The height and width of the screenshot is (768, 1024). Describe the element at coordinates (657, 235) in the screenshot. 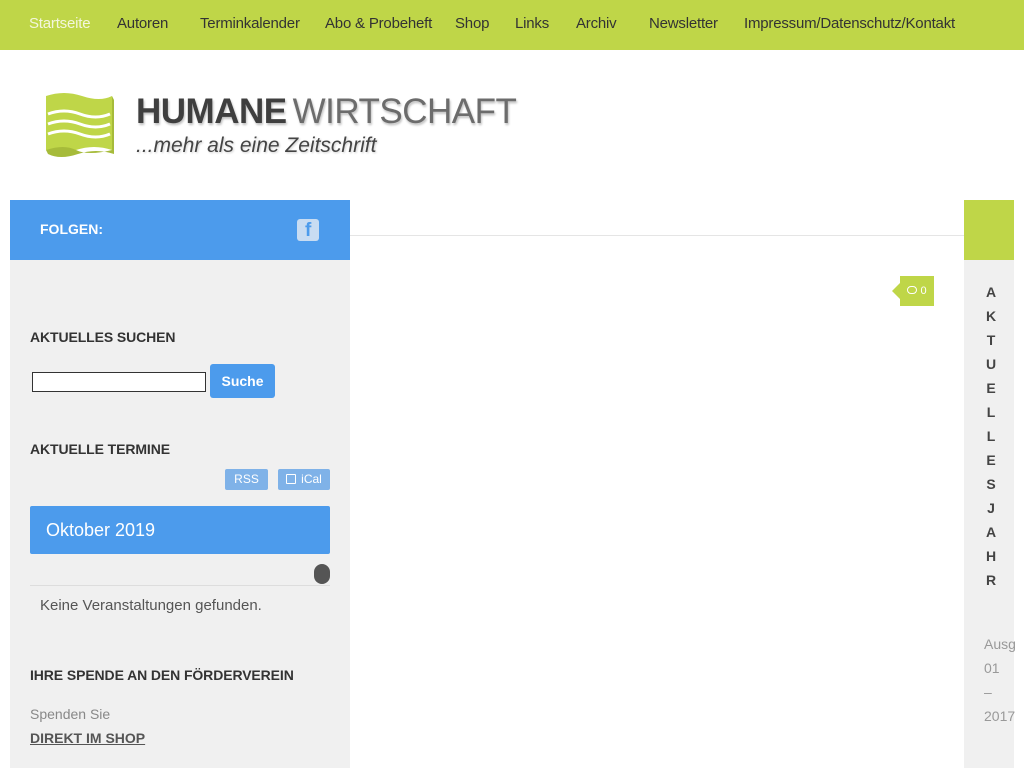

I see `content-divider` at that location.